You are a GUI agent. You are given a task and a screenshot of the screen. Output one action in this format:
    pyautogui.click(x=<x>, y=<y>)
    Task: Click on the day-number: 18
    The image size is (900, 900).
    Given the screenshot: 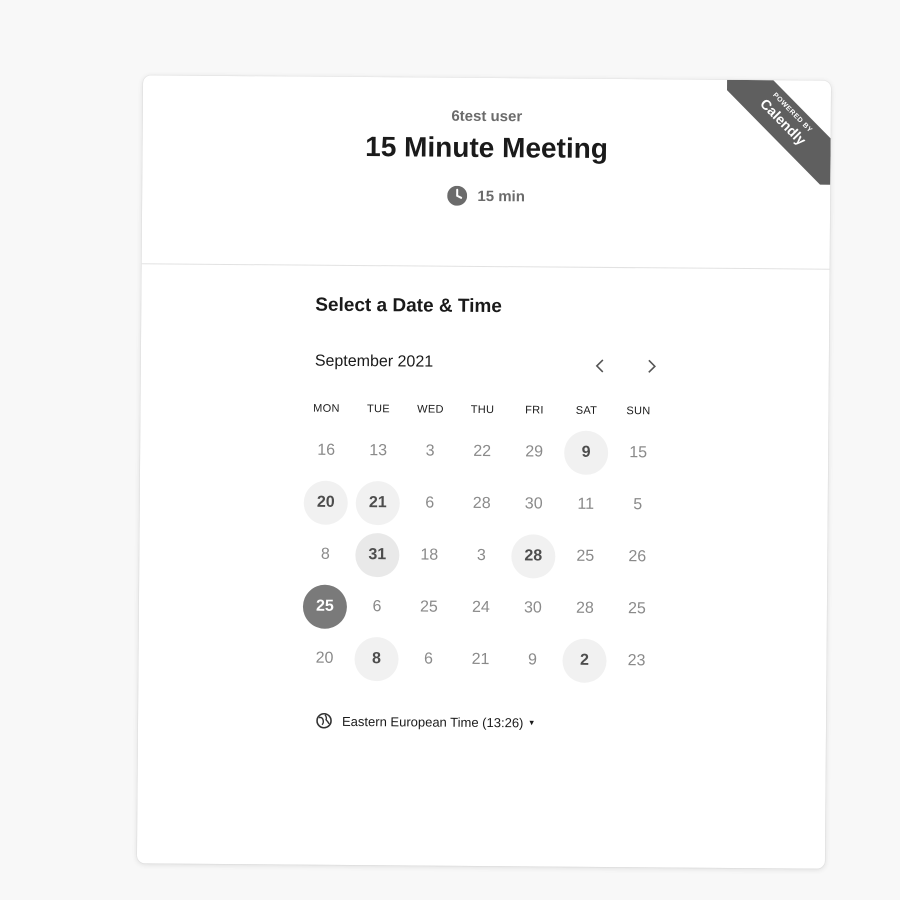 What is the action you would take?
    pyautogui.click(x=429, y=555)
    